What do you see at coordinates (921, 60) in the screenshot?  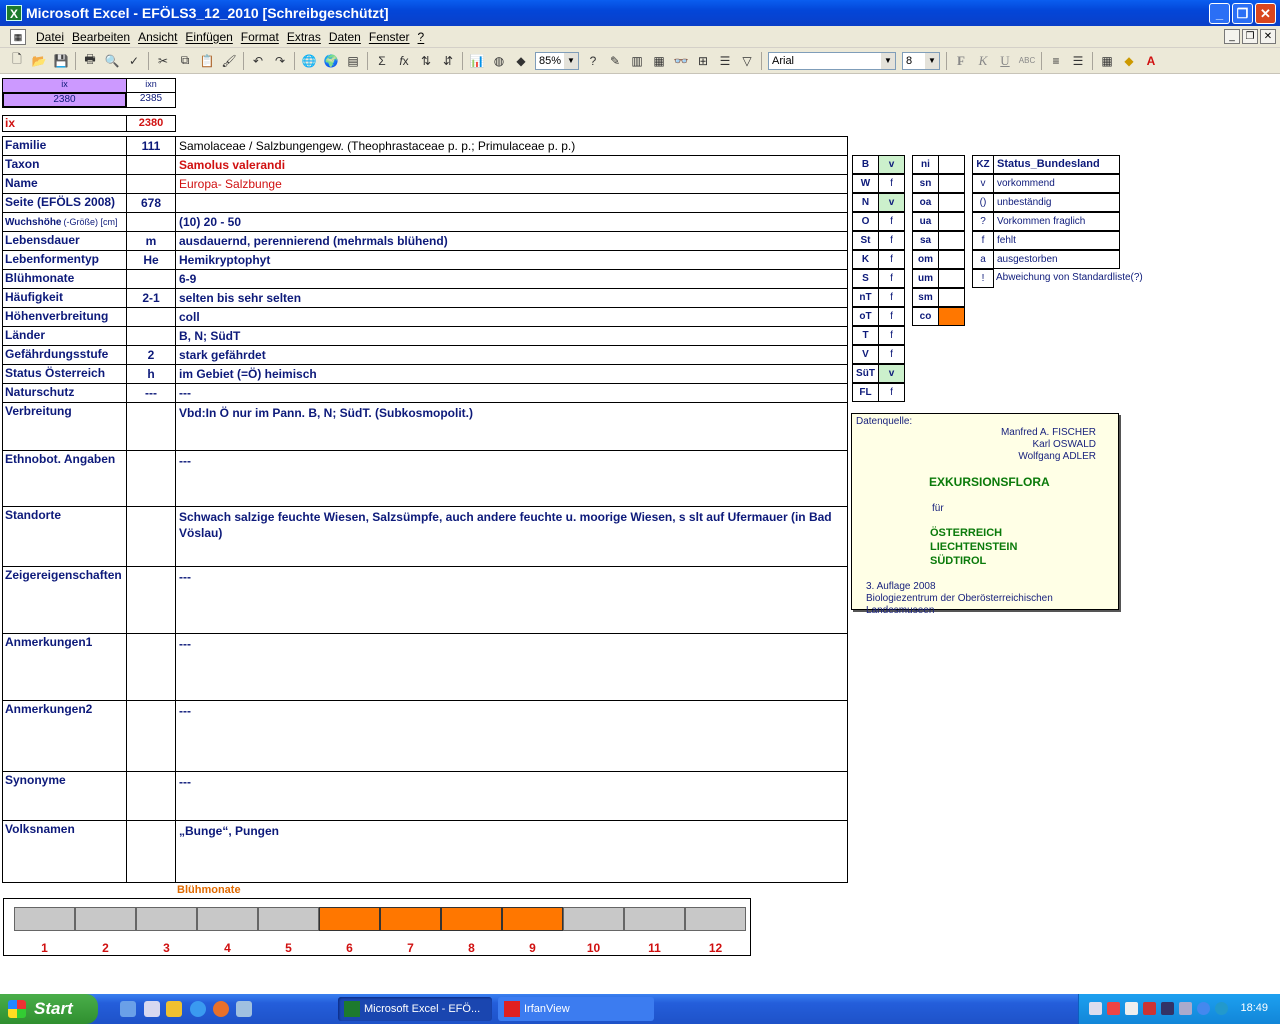 I see `font-size-combo: 8 ▼` at bounding box center [921, 60].